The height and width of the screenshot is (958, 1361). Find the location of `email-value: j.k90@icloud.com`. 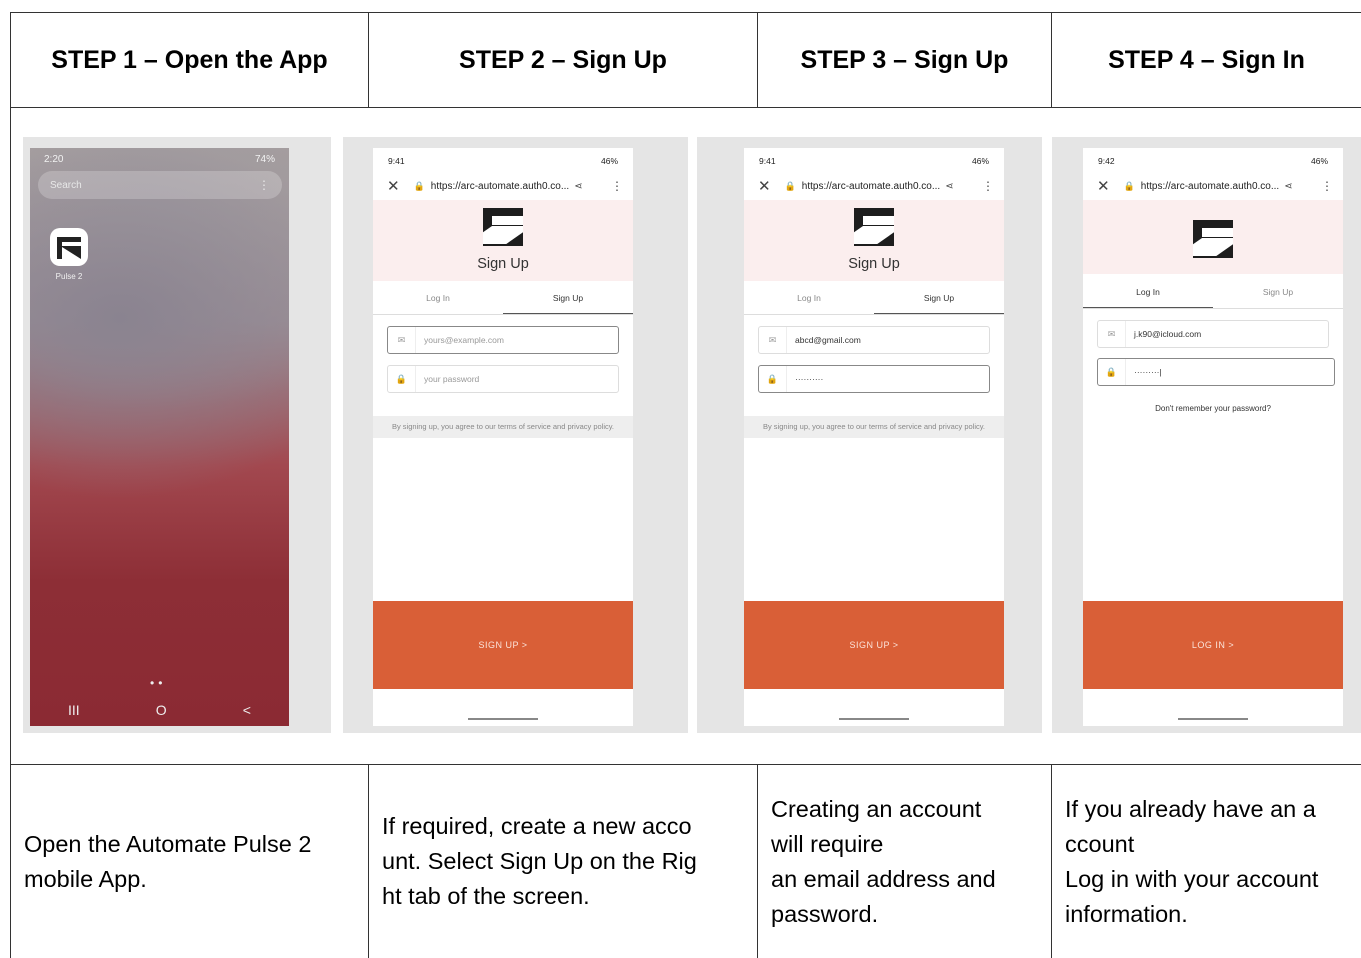

email-value: j.k90@icloud.com is located at coordinates (1168, 334).